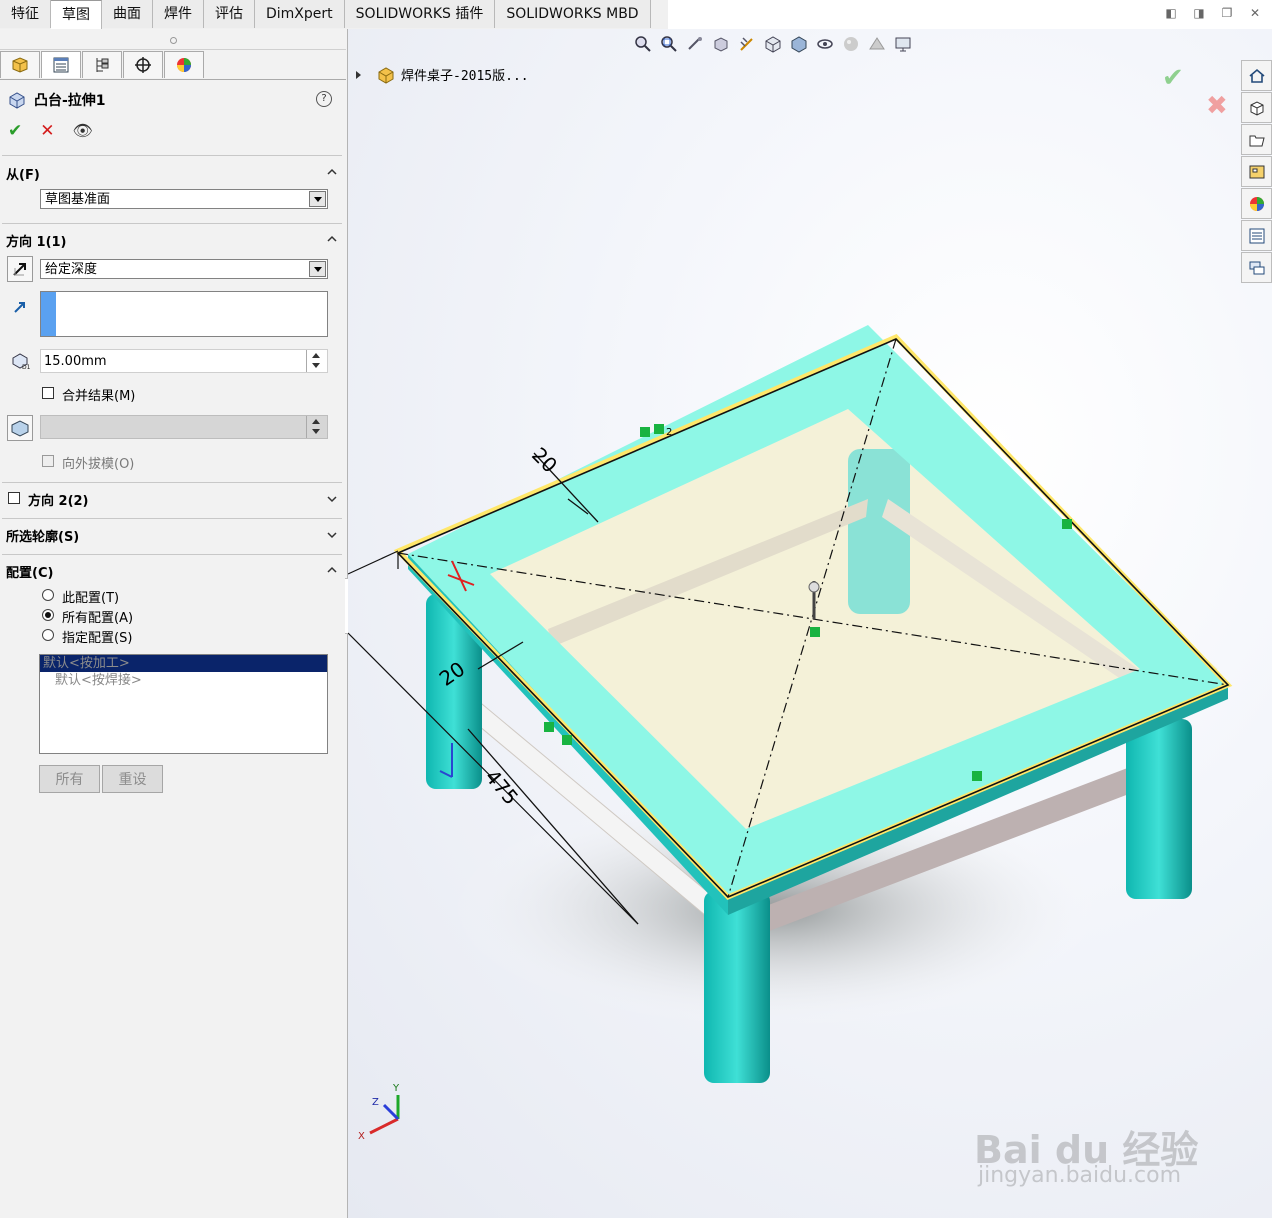 This screenshot has width=1272, height=1218. What do you see at coordinates (396, 1088) in the screenshot?
I see `triad-y-label: Y` at bounding box center [396, 1088].